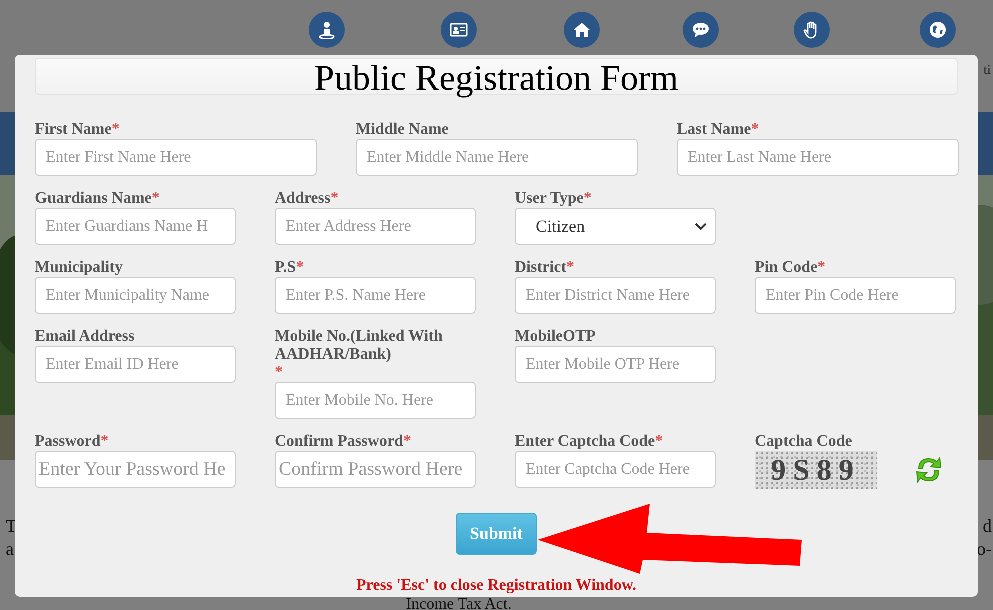 This screenshot has width=993, height=610. I want to click on background-text: ti, so click(987, 70).